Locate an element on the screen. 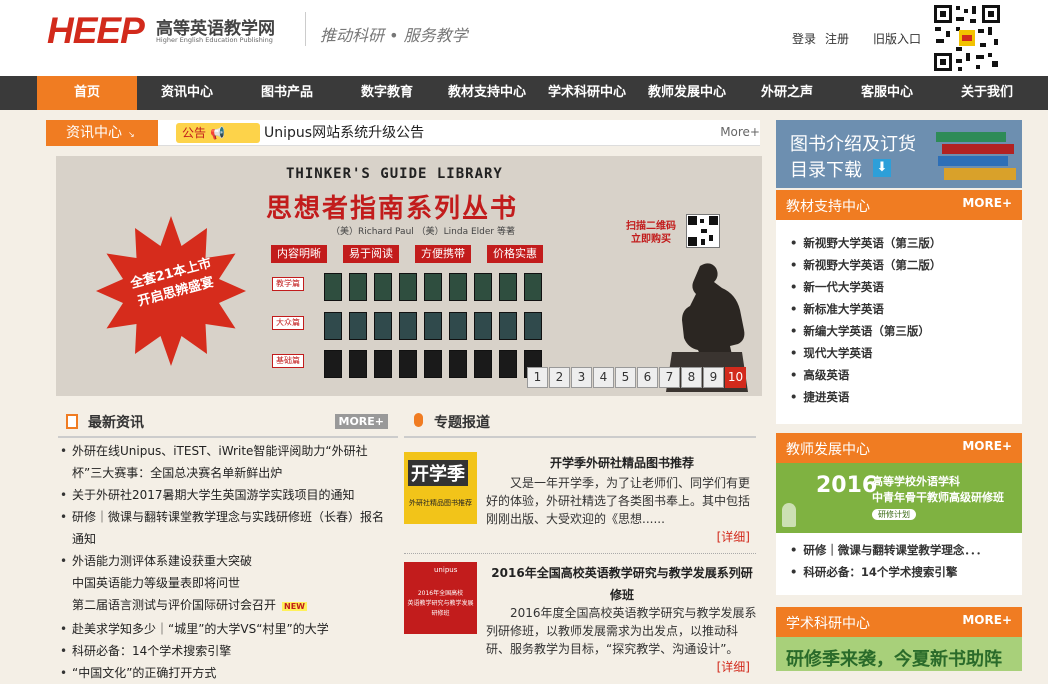 The image size is (1048, 684). banner-page-5: 5 is located at coordinates (625, 377).